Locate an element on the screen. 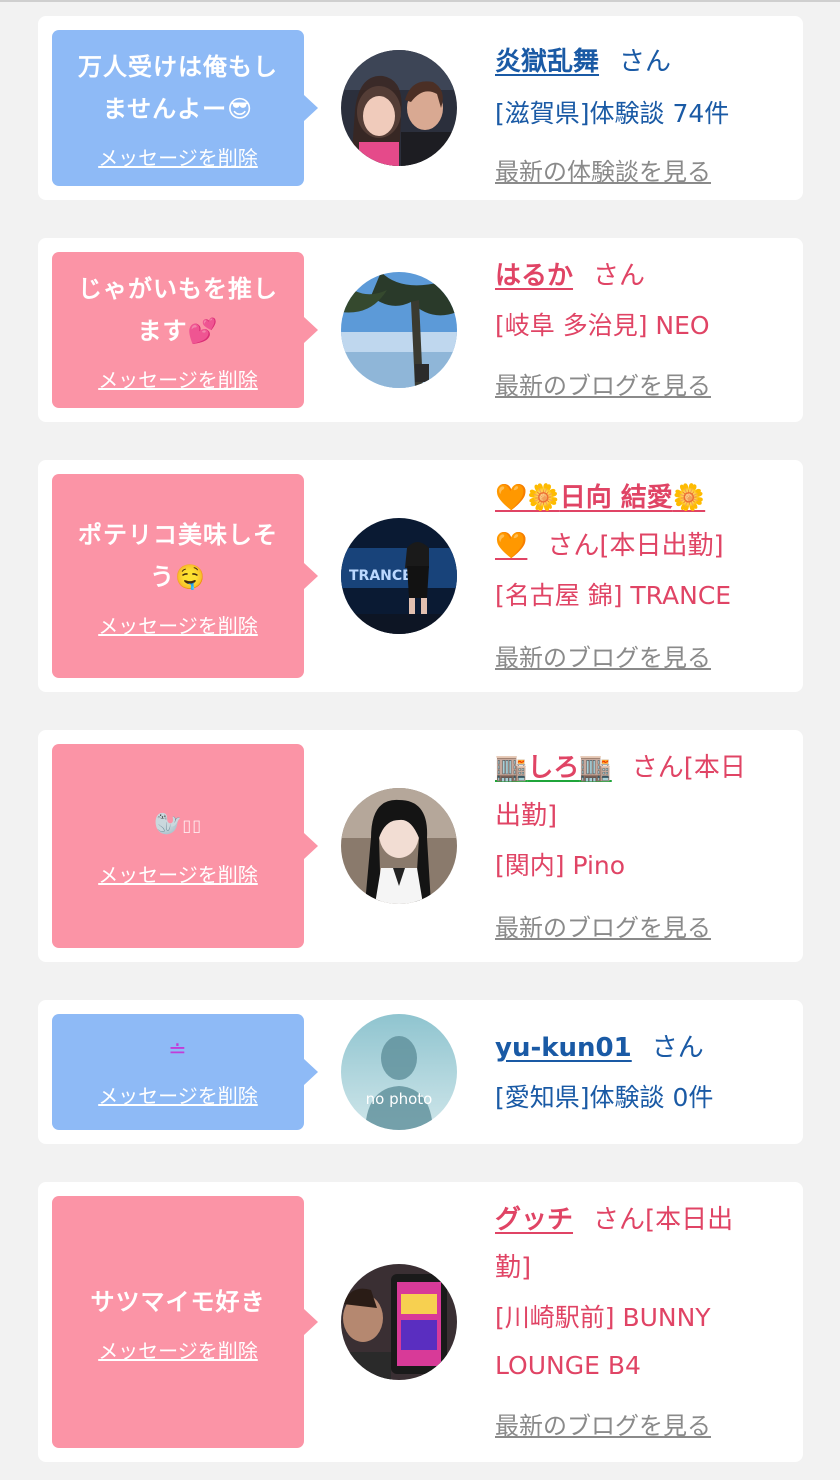 This screenshot has height=1480, width=840. message-bubble: 🦭▯▯ メッセージを削除 is located at coordinates (185, 846).